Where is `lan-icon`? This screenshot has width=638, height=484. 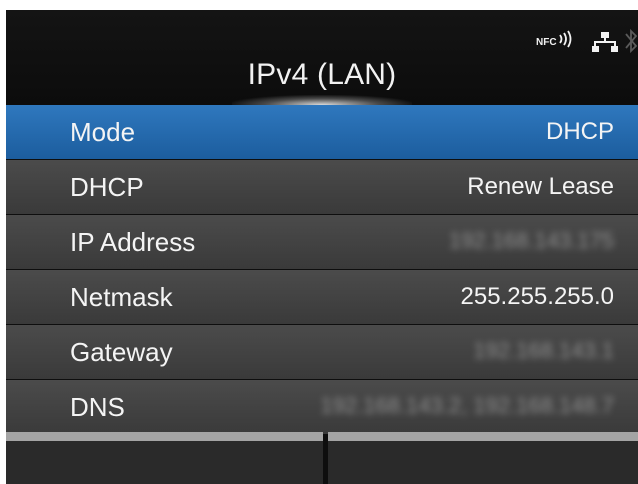 lan-icon is located at coordinates (605, 42).